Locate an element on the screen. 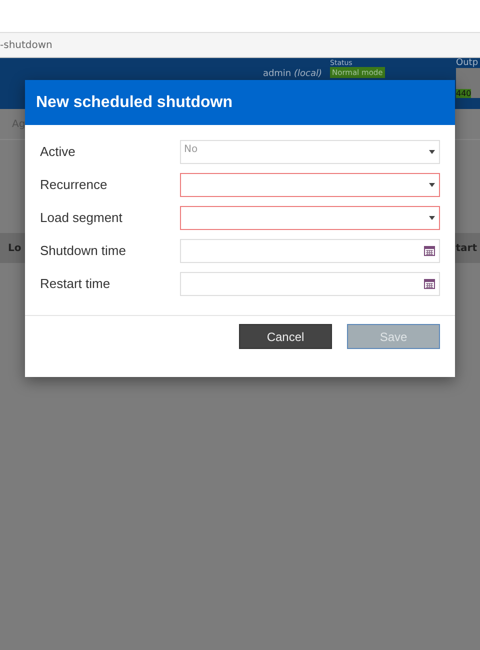 The width and height of the screenshot is (480, 650). field-label: Active is located at coordinates (58, 151).